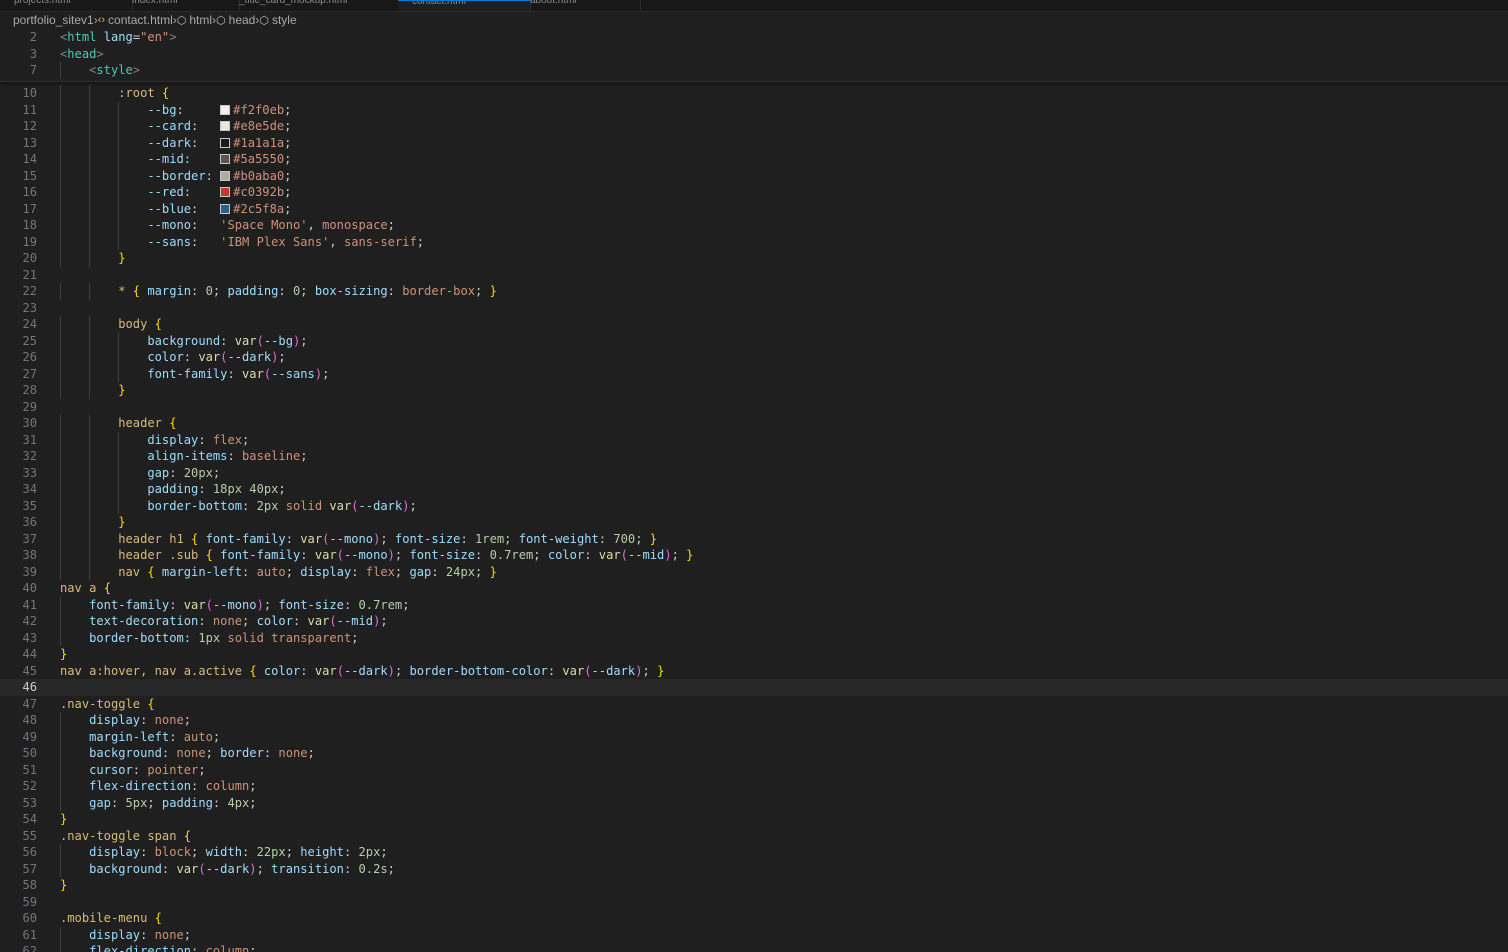 This screenshot has width=1508, height=952. I want to click on code-line: 35 border-bottom: 2px solid var(--dark);, so click(754, 505).